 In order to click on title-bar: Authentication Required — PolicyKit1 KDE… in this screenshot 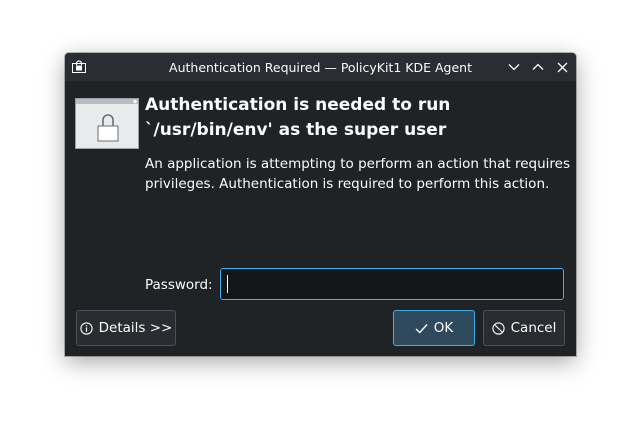, I will do `click(320, 67)`.